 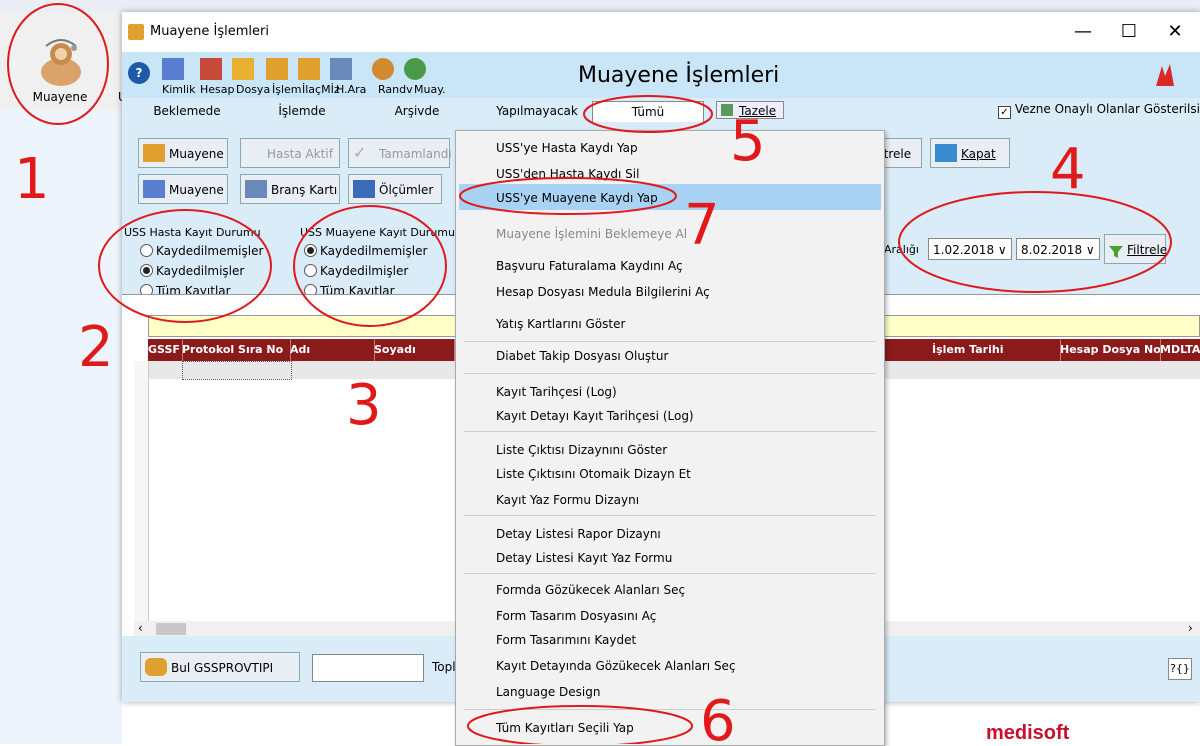 What do you see at coordinates (61, 60) in the screenshot?
I see `muayene-launch-icon` at bounding box center [61, 60].